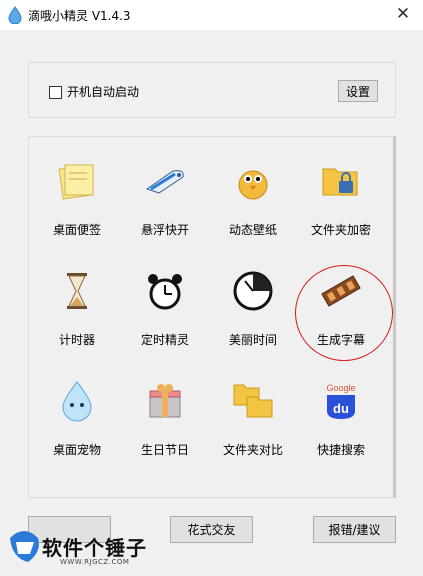  What do you see at coordinates (212, 90) in the screenshot?
I see `settings-panel: 开机自动启动 设置` at bounding box center [212, 90].